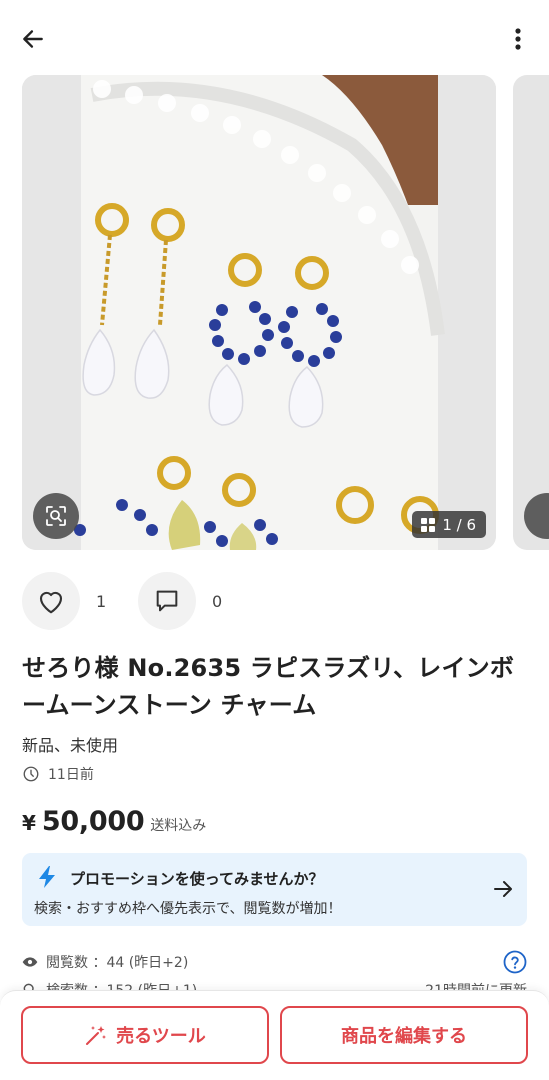 This screenshot has width=549, height=1080. I want to click on posted-time: 11日前, so click(58, 774).